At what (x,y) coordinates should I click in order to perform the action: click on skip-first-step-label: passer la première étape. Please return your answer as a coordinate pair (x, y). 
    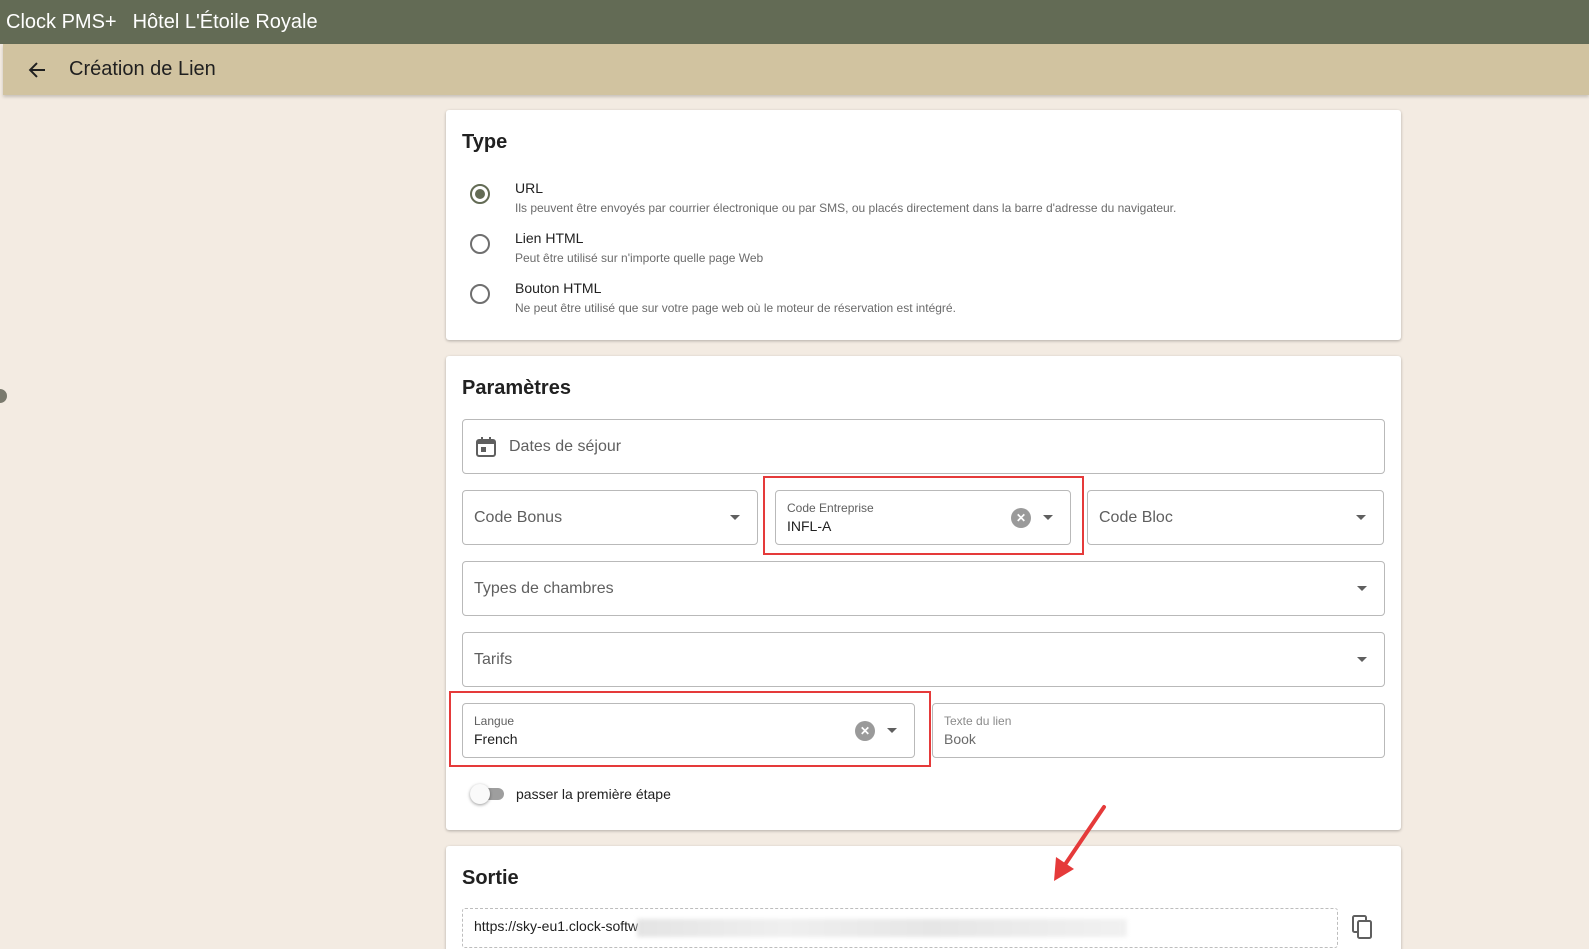
    Looking at the image, I should click on (593, 794).